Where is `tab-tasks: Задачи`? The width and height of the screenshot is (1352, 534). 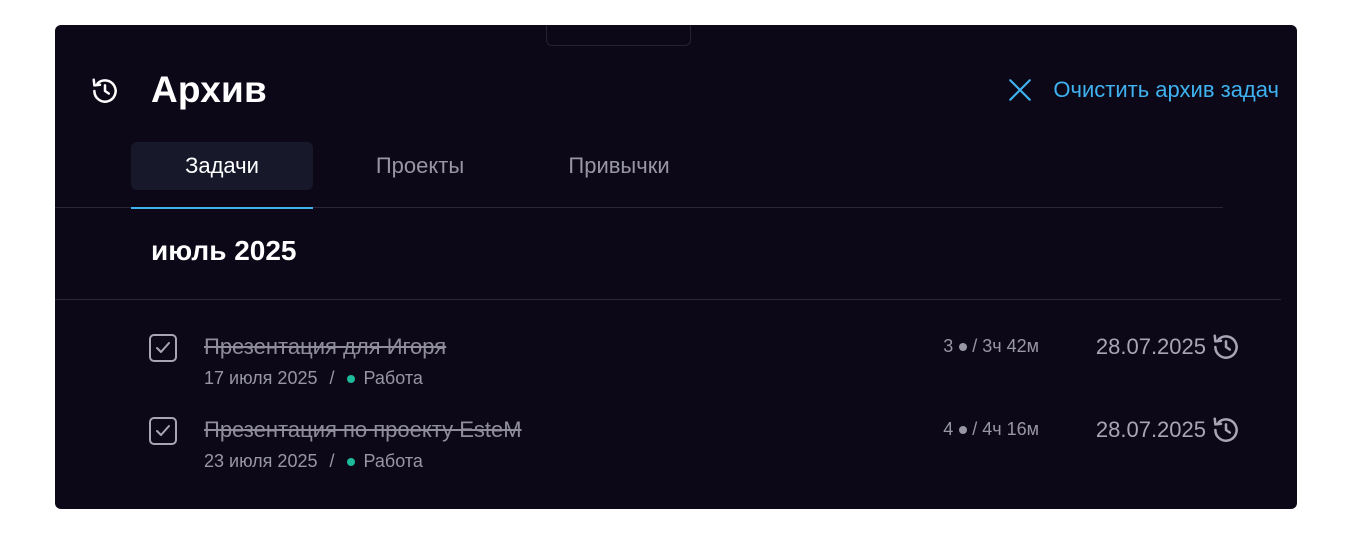 tab-tasks: Задачи is located at coordinates (222, 166).